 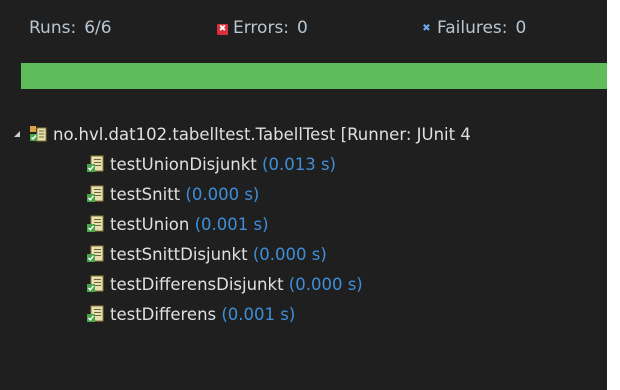 I want to click on progress-fill, so click(x=314, y=76).